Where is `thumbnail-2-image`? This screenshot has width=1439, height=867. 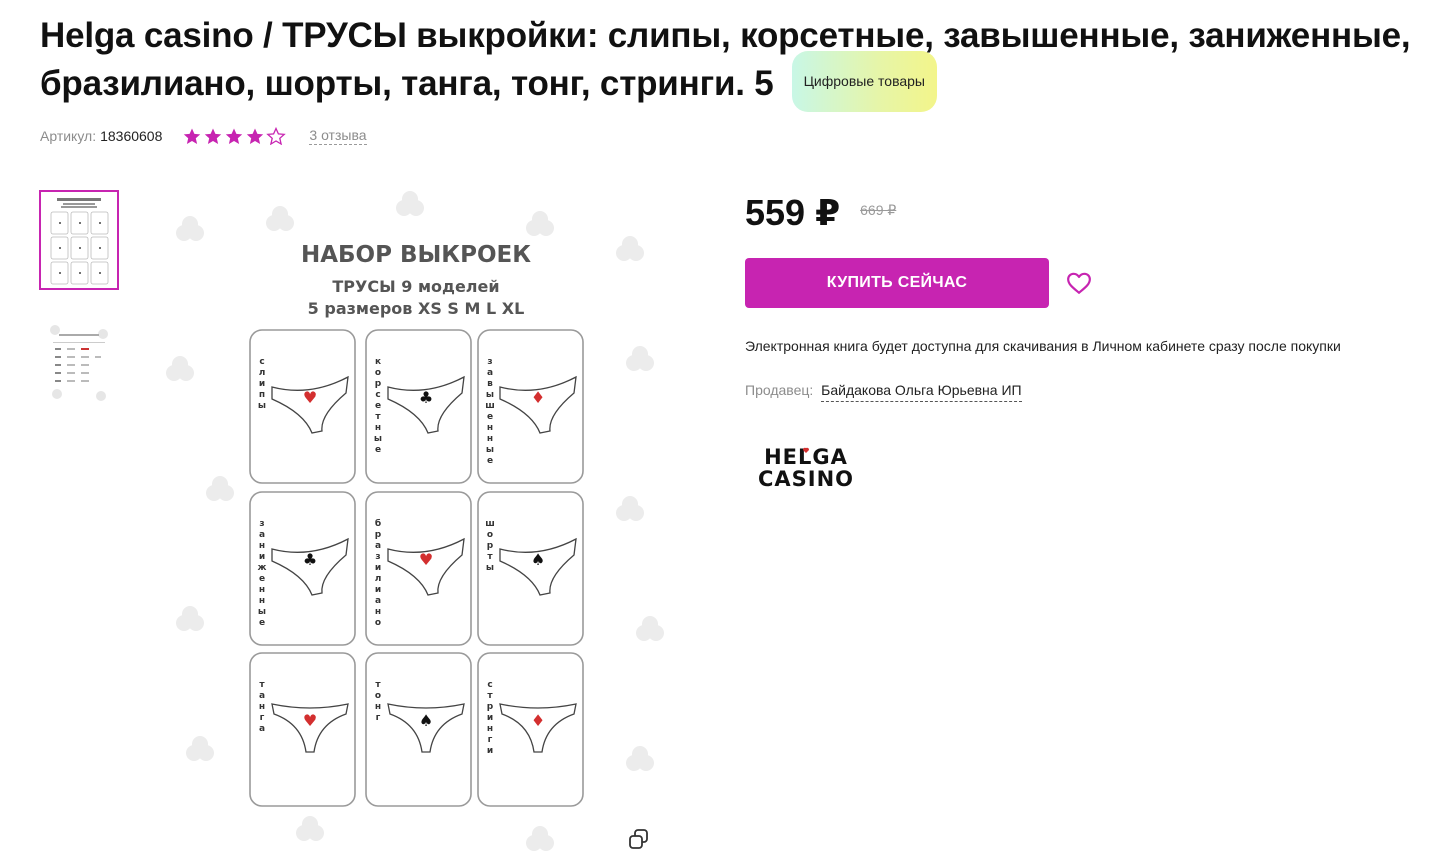 thumbnail-2-image is located at coordinates (79, 362).